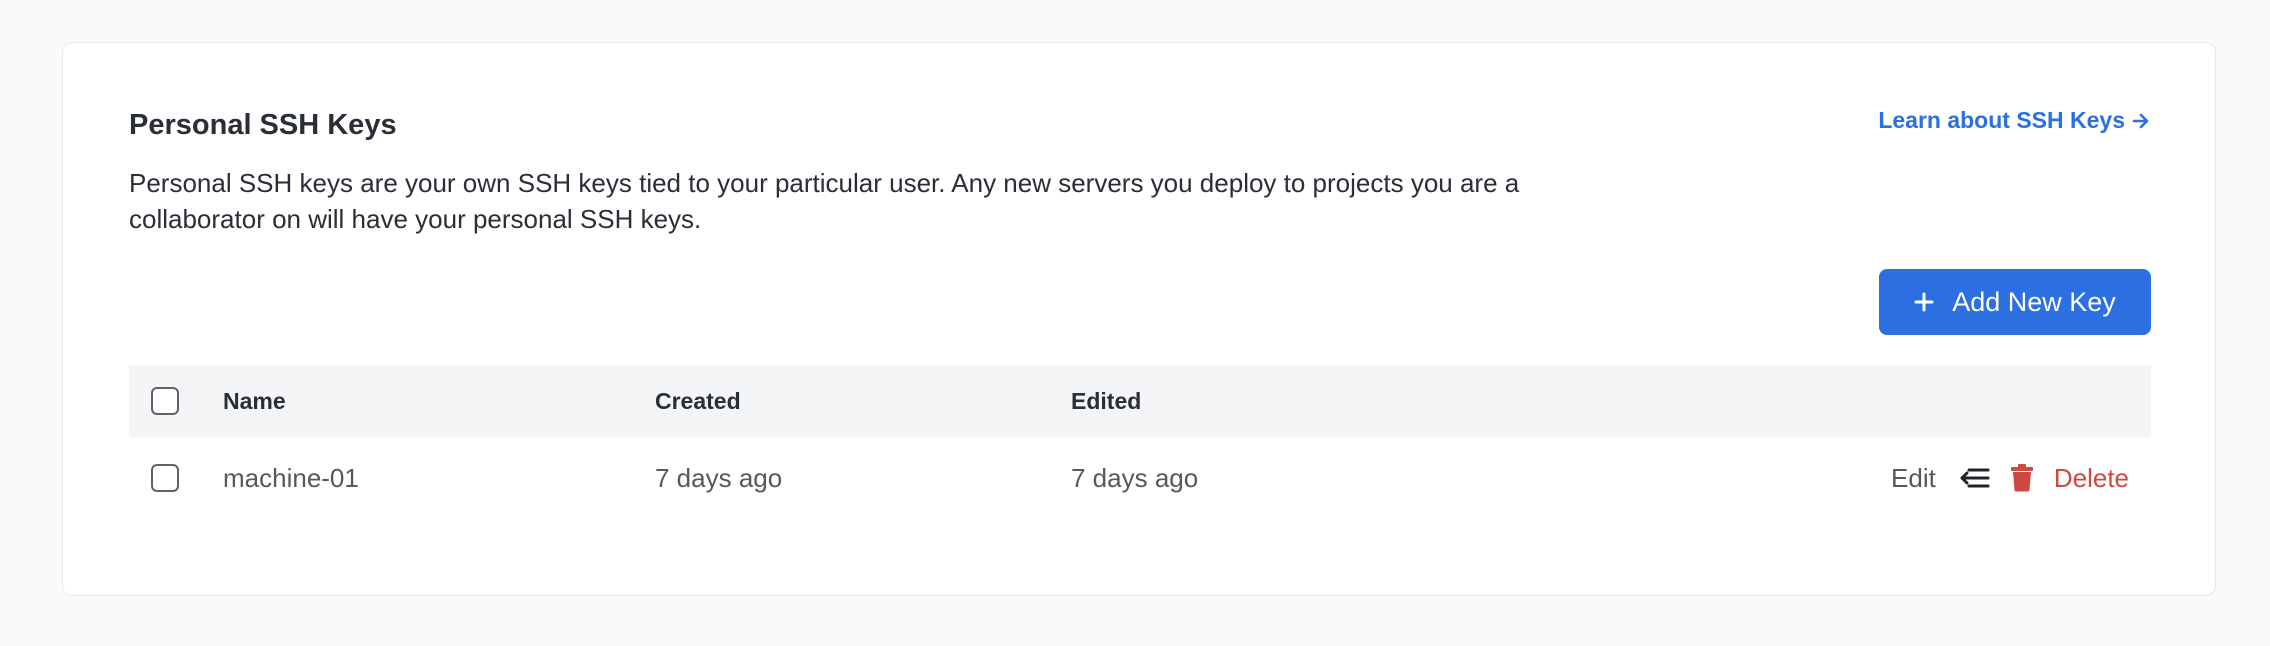  Describe the element at coordinates (719, 477) in the screenshot. I see `key-created: 7 days ago` at that location.